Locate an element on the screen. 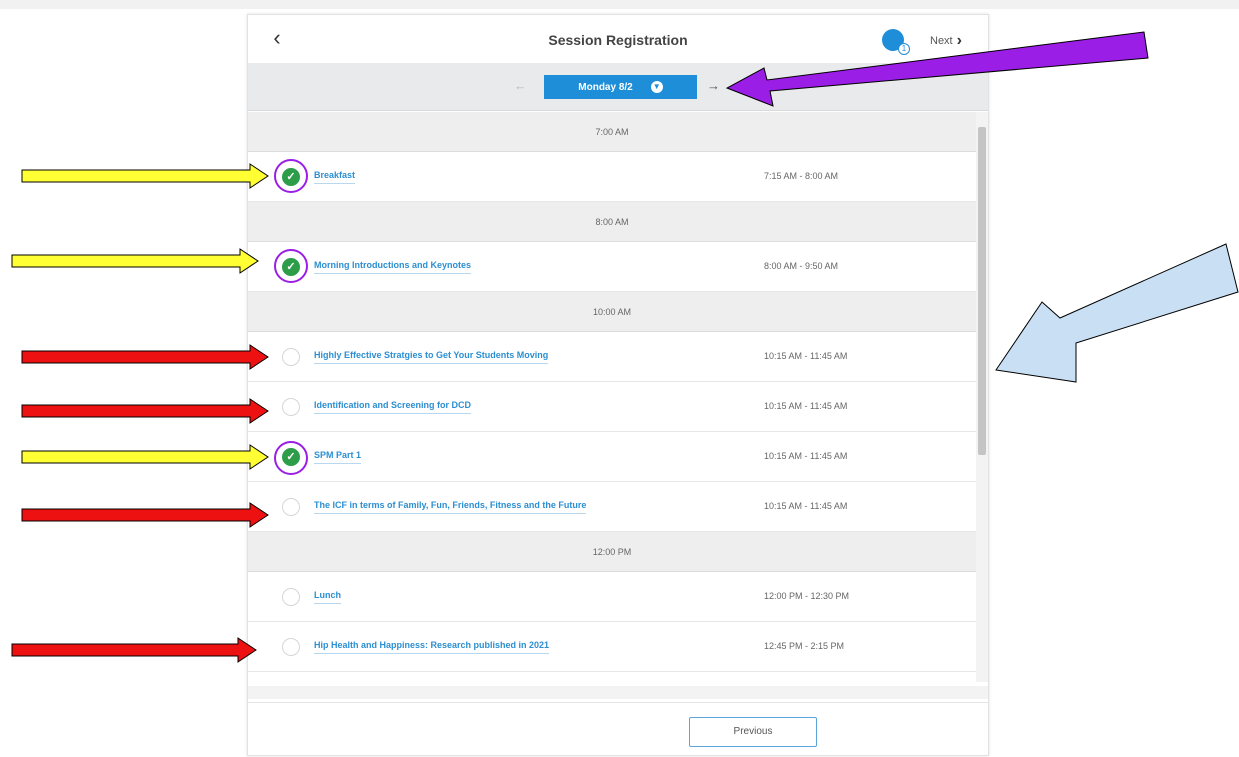 The image size is (1239, 757). panel-footer: Previous is located at coordinates (618, 728).